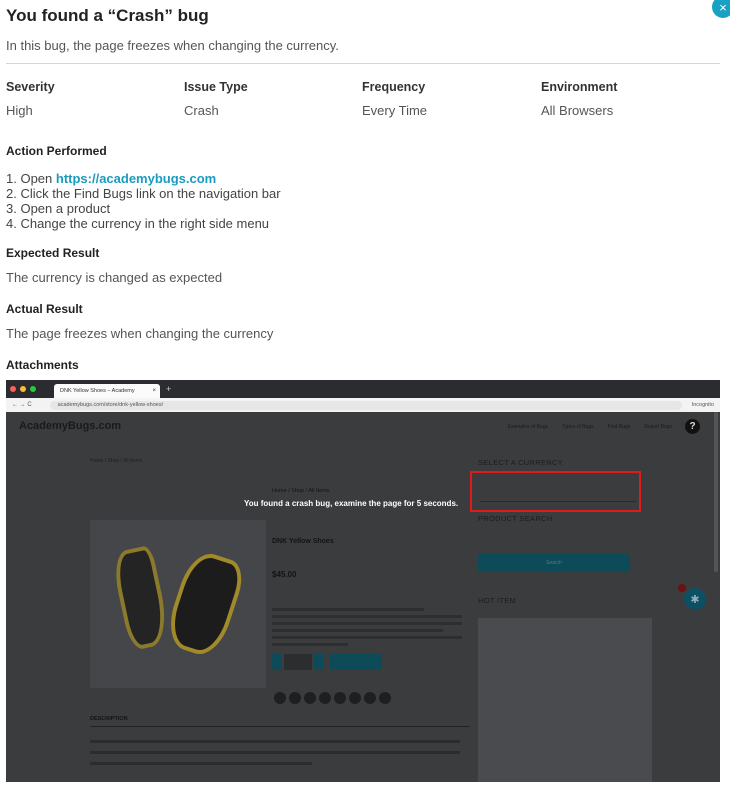 The width and height of the screenshot is (730, 797). Describe the element at coordinates (280, 721) in the screenshot. I see `description-tab: DESCRIPTION` at that location.